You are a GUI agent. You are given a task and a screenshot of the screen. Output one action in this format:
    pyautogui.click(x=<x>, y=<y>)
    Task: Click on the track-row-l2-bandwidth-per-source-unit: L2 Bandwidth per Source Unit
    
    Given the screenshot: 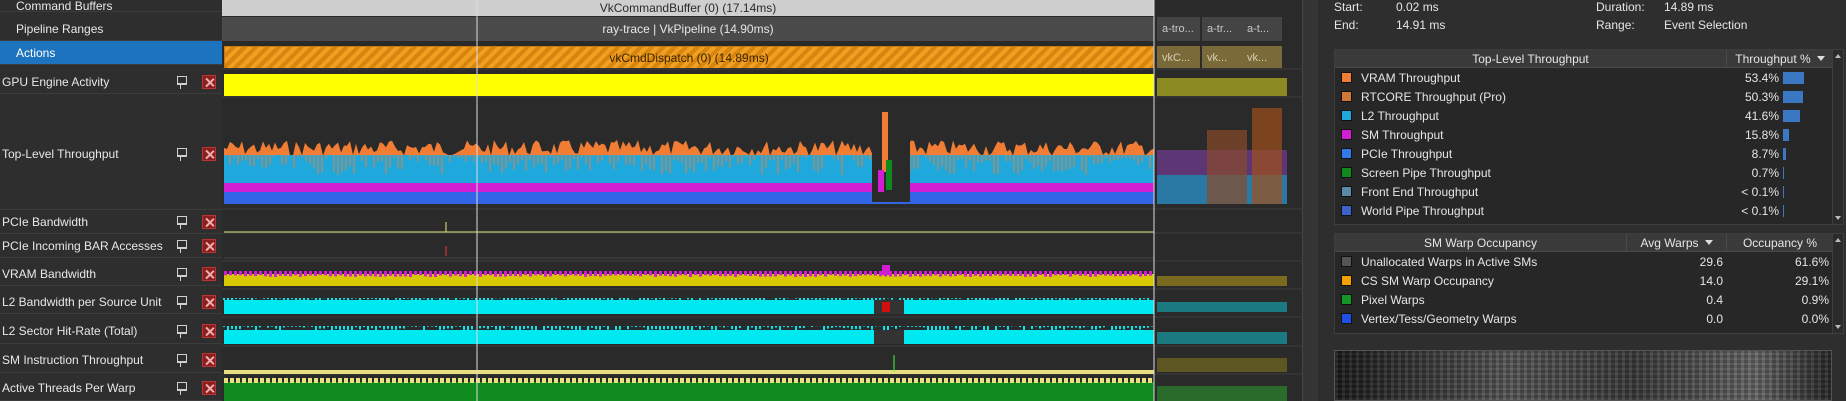 What is the action you would take?
    pyautogui.click(x=111, y=302)
    